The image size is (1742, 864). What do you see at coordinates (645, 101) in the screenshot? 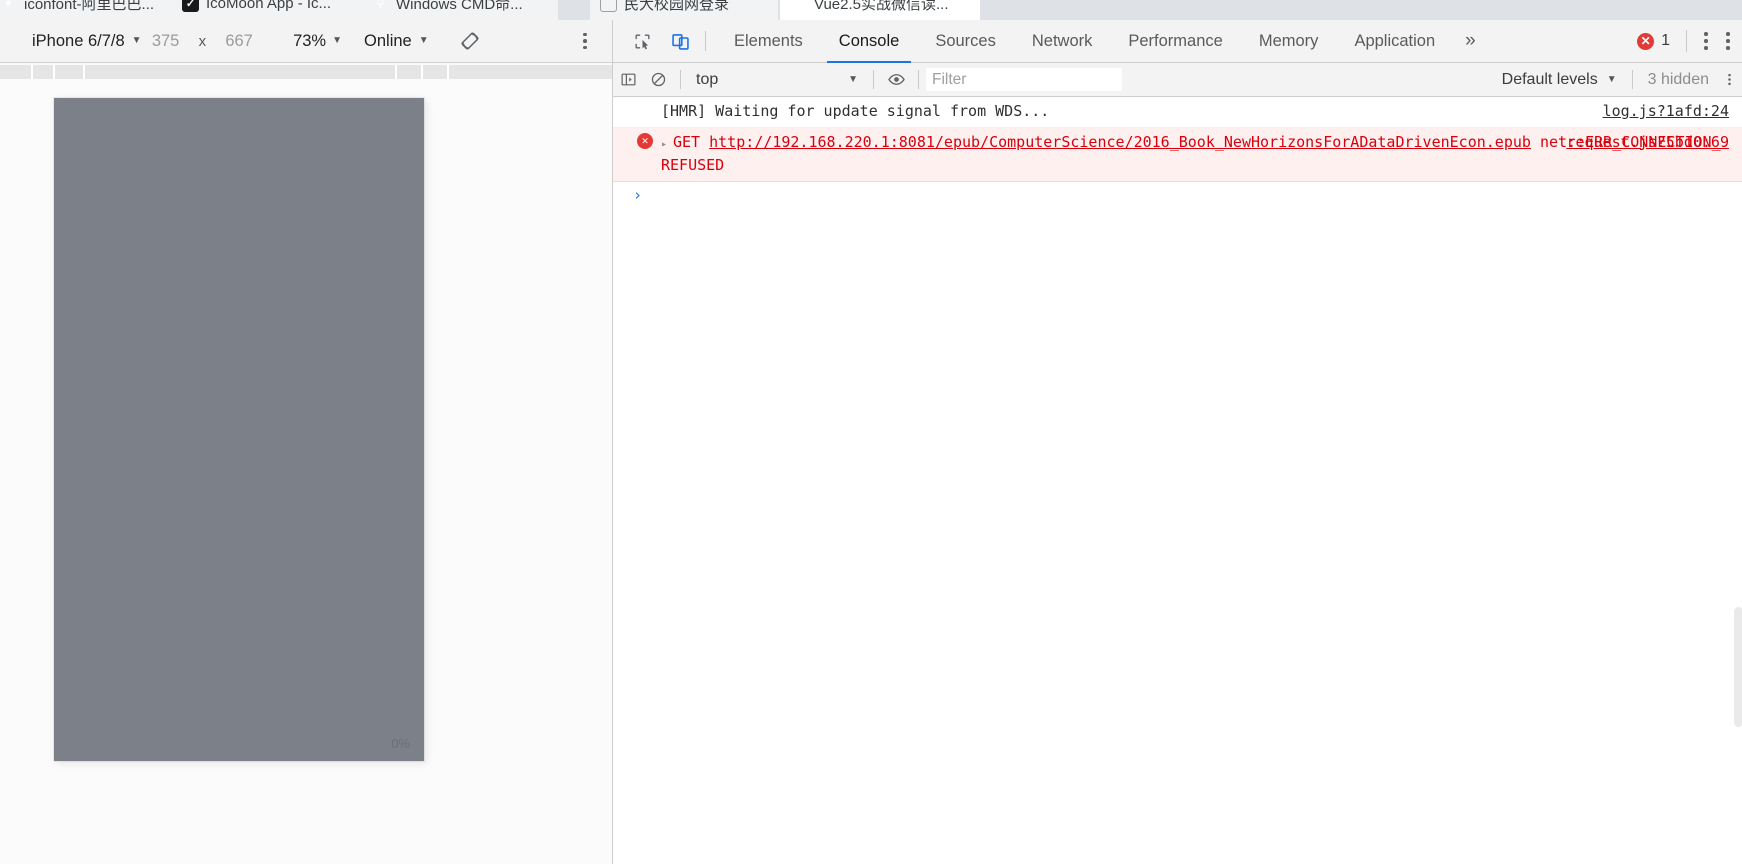
I see `message-gutter` at bounding box center [645, 101].